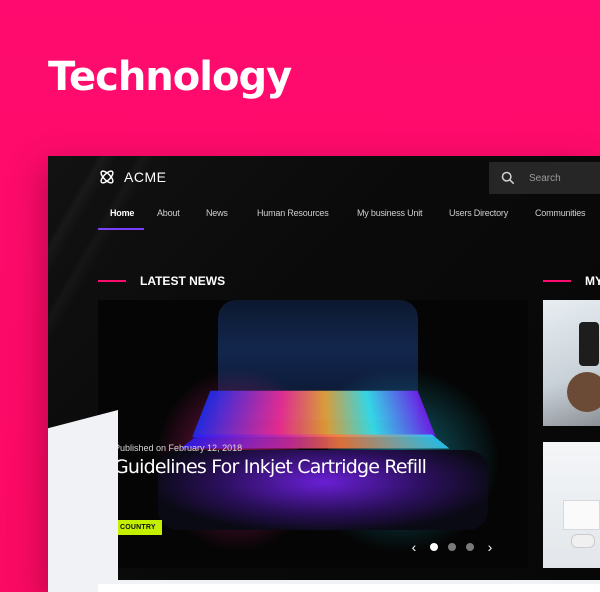 This screenshot has width=600, height=592. I want to click on search-box, so click(544, 178).